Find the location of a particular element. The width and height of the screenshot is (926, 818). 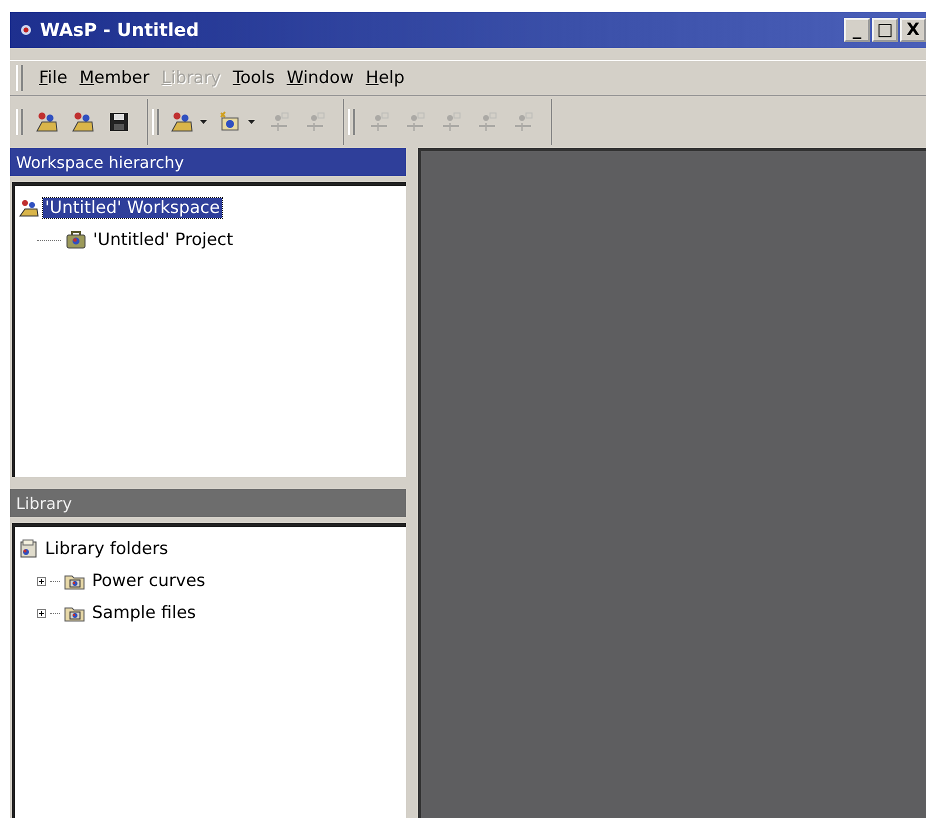

menu-item: Help is located at coordinates (385, 78).